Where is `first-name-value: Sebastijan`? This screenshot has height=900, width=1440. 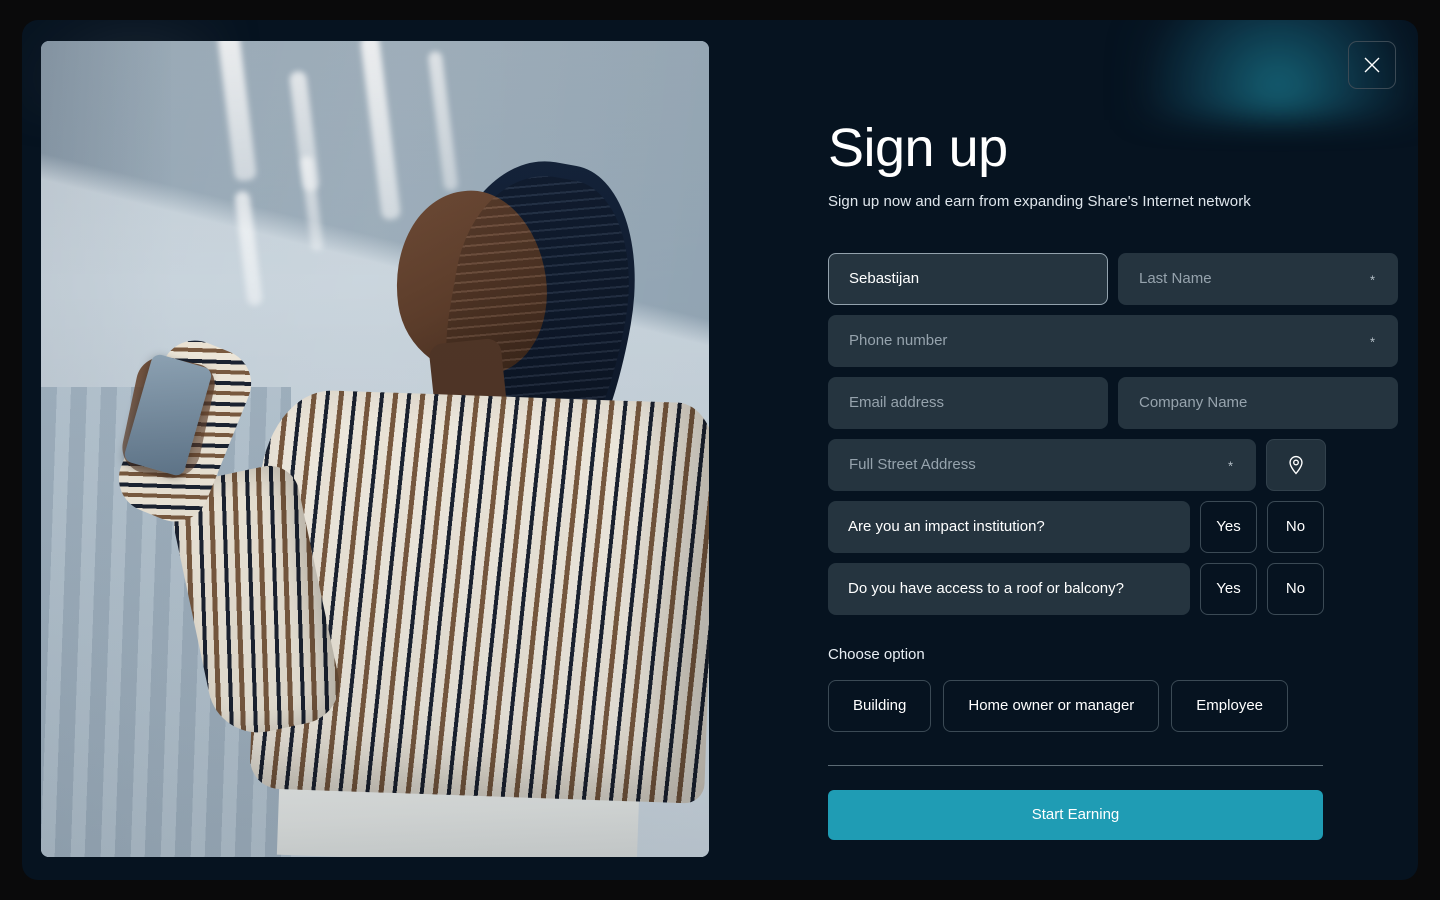
first-name-value: Sebastijan is located at coordinates (884, 279).